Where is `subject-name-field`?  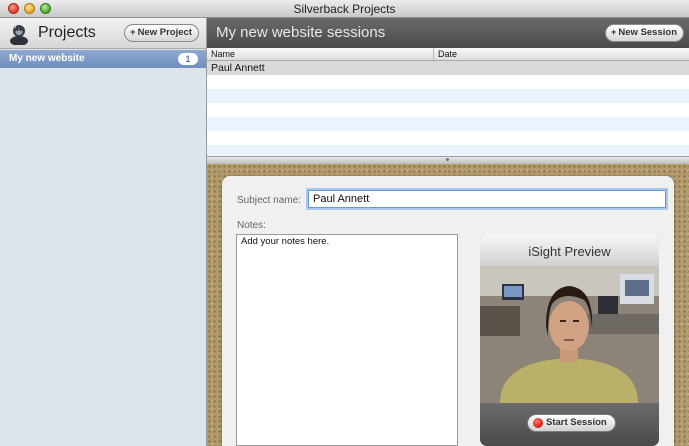
subject-name-field is located at coordinates (487, 199).